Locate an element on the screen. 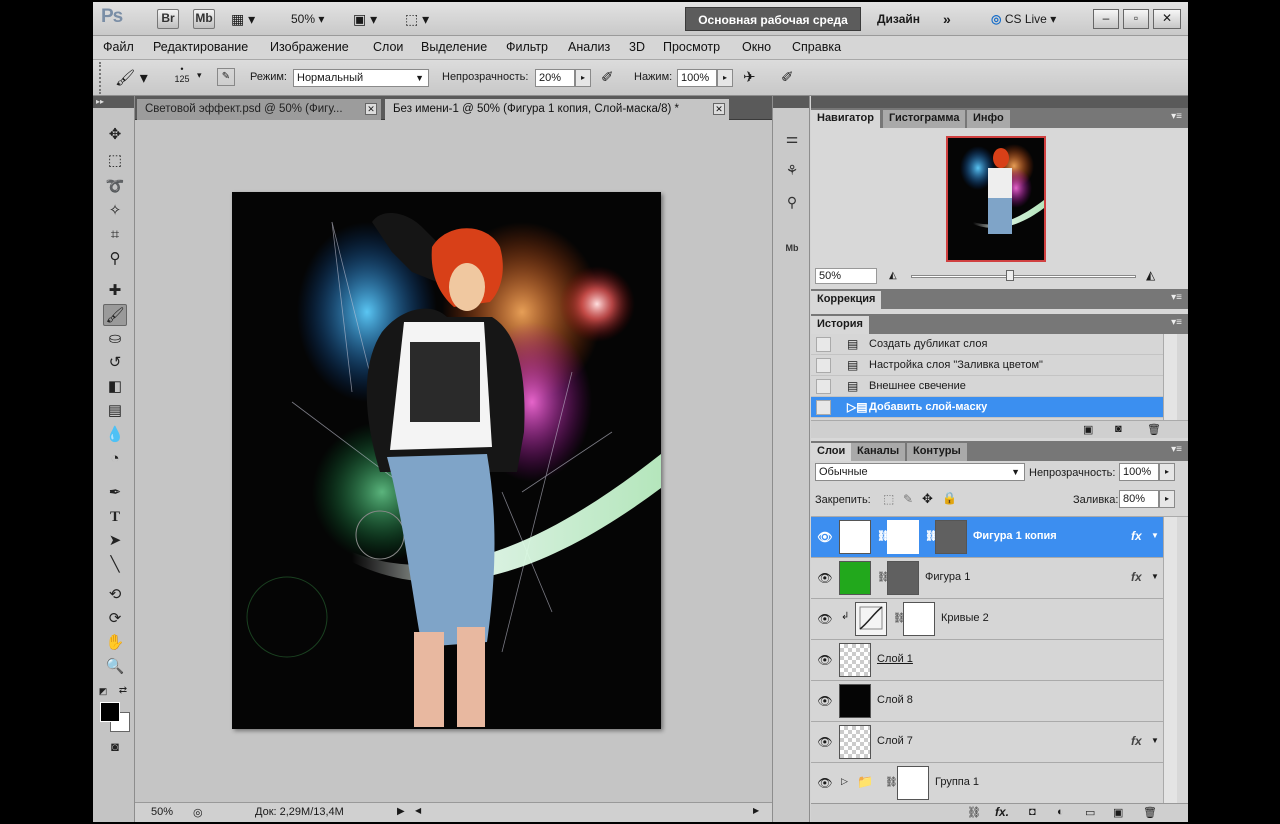 Image resolution: width=1280 pixels, height=824 pixels. tab-layers: Слои is located at coordinates (831, 452).